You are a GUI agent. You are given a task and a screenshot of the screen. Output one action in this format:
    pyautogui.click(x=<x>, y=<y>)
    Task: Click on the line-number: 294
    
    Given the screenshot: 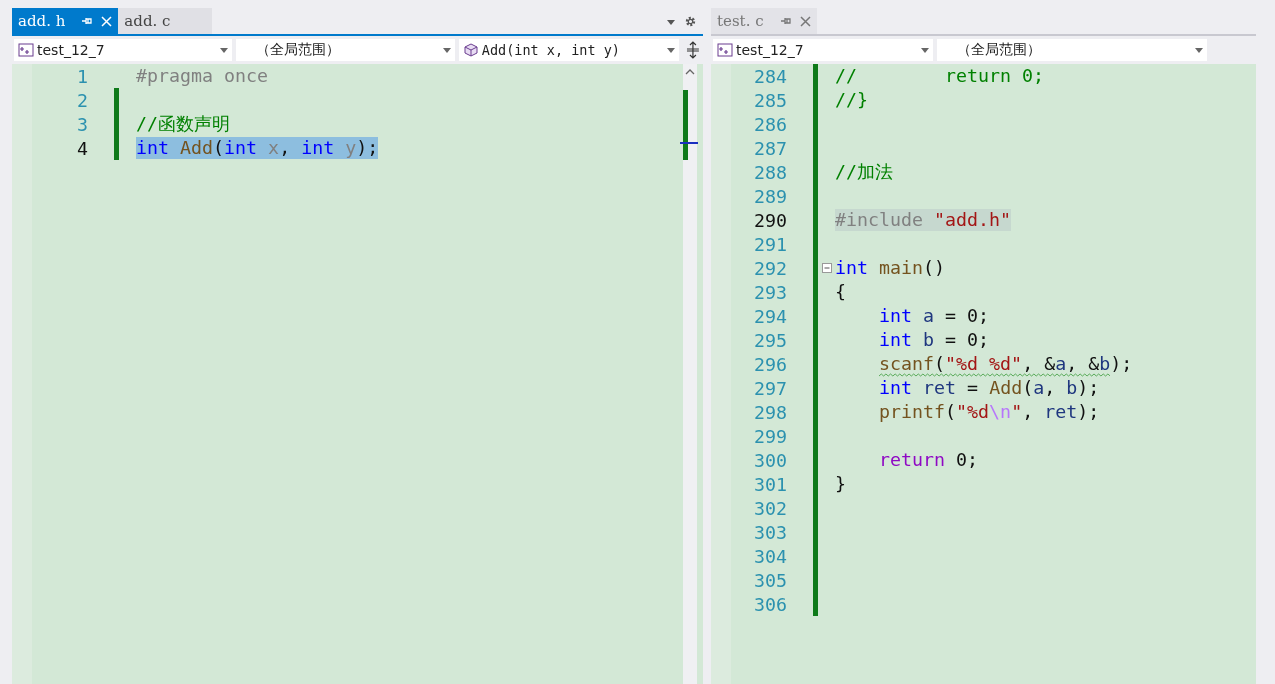 What is the action you would take?
    pyautogui.click(x=769, y=316)
    